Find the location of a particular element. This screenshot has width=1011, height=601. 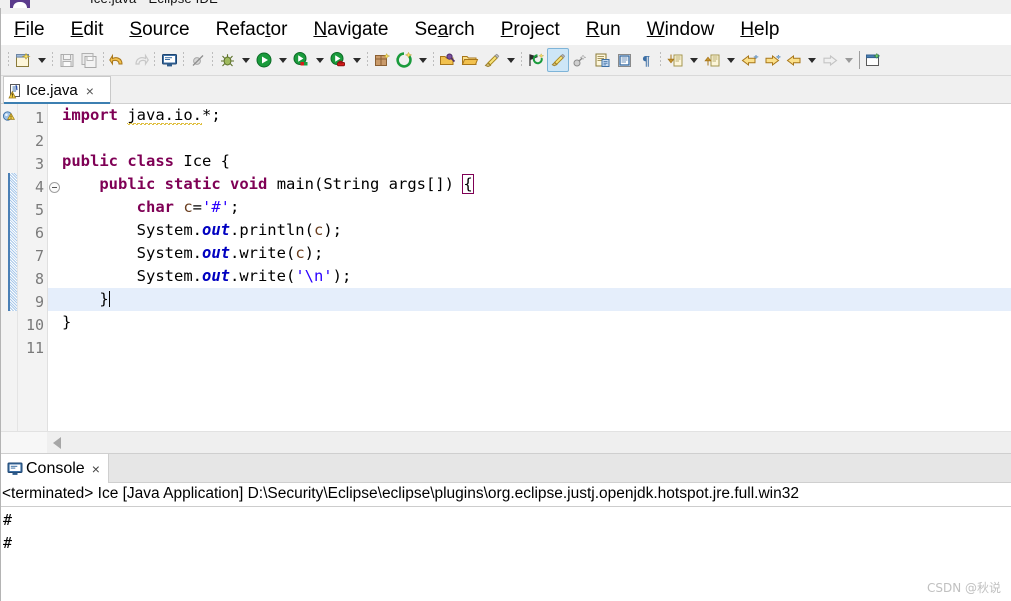

new-wizard-dropdown is located at coordinates (41, 60).